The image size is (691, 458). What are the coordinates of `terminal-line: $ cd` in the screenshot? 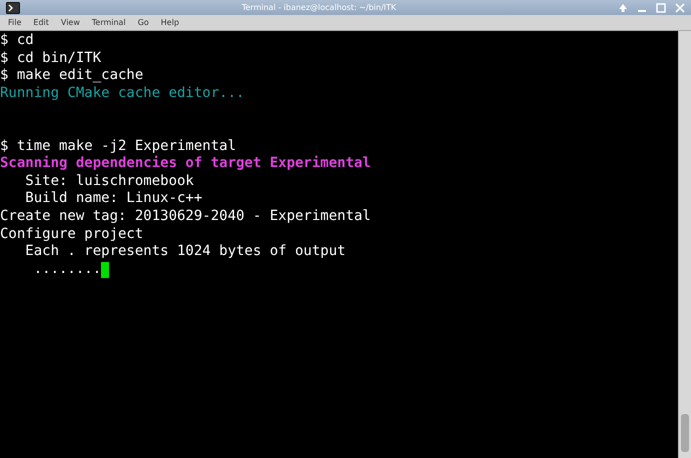 It's located at (17, 41).